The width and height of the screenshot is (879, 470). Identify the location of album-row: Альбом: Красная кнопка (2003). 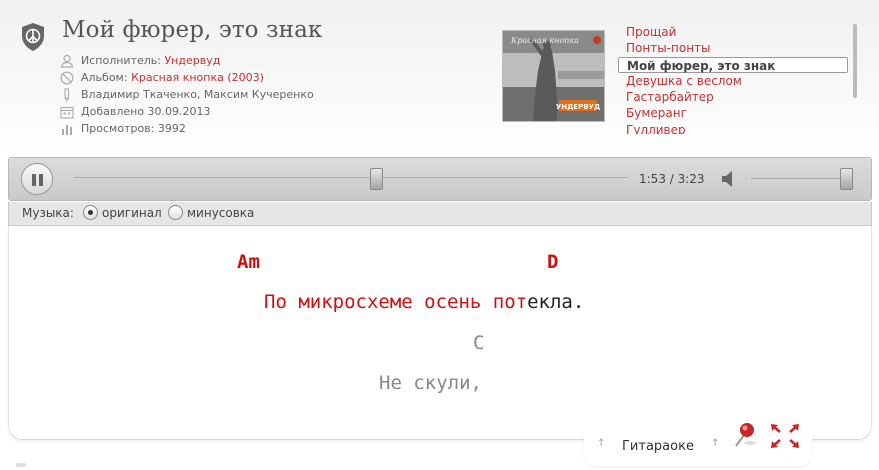
(187, 77).